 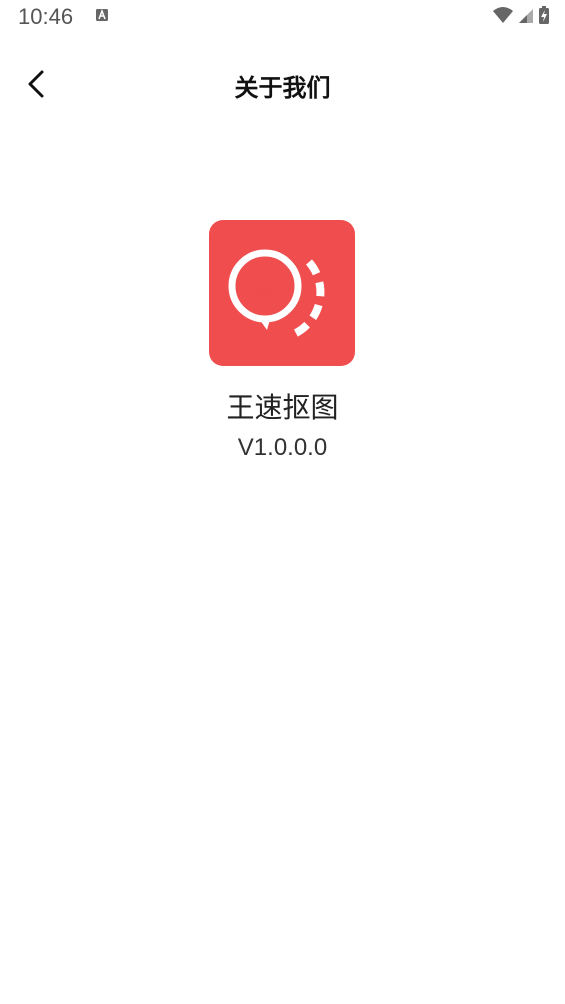 I want to click on status-time: 10:46, so click(x=46, y=16).